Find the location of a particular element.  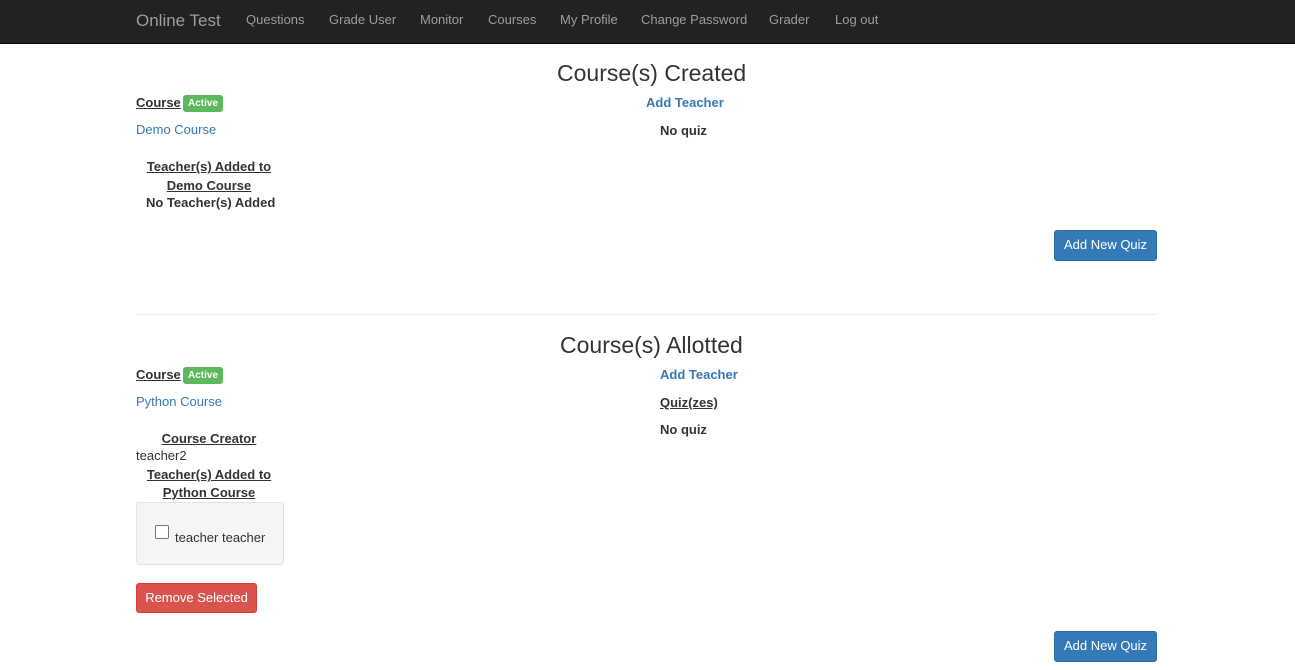

teacher-checkbox-label: teacher teacher is located at coordinates (220, 537).